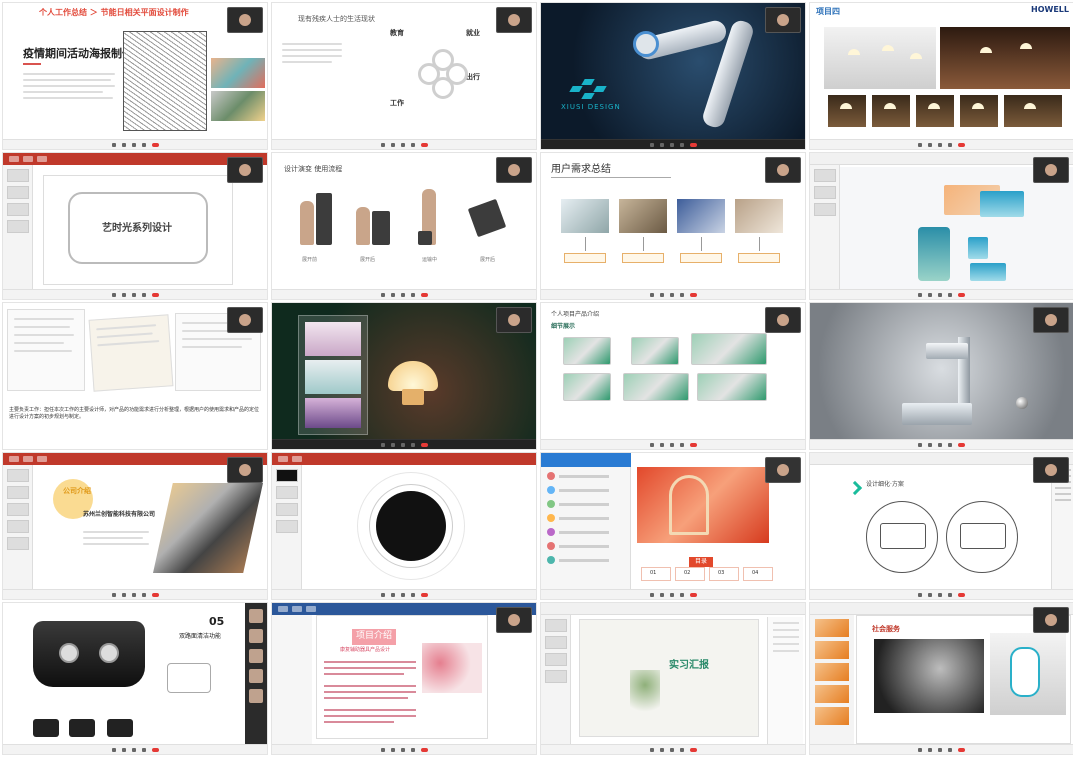 The width and height of the screenshot is (1073, 765). I want to click on detail-image, so click(656, 387).